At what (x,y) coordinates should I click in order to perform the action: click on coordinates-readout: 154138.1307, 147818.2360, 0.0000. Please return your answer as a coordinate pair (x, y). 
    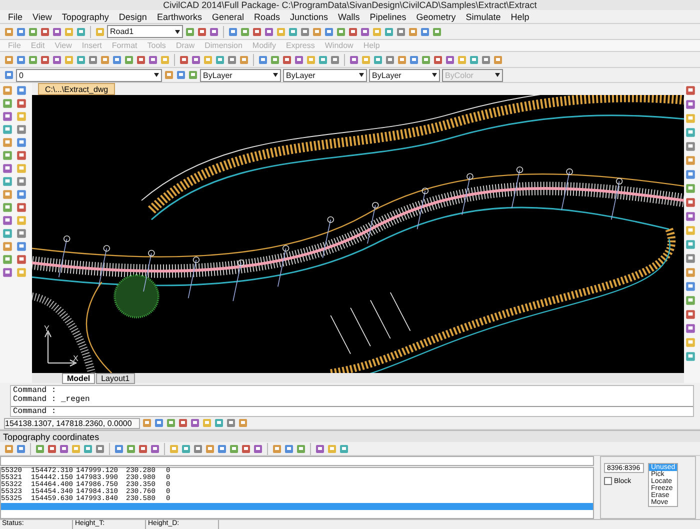
    Looking at the image, I should click on (72, 423).